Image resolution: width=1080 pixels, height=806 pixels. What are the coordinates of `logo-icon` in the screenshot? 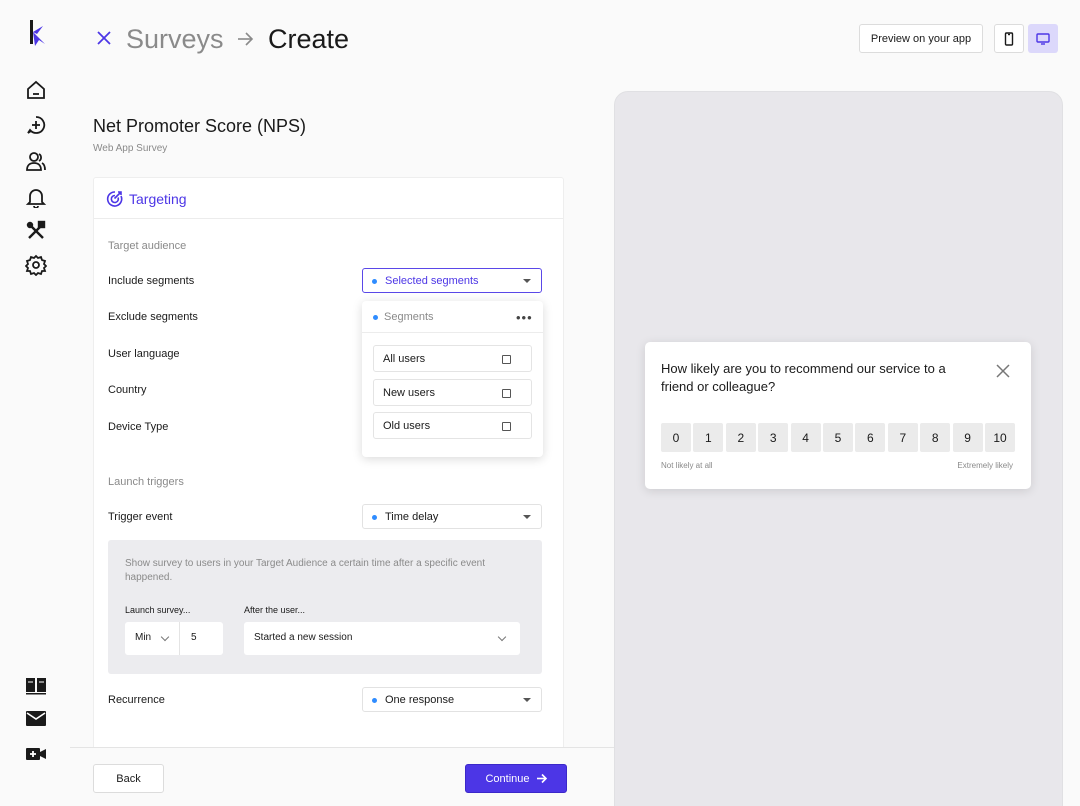 It's located at (38, 33).